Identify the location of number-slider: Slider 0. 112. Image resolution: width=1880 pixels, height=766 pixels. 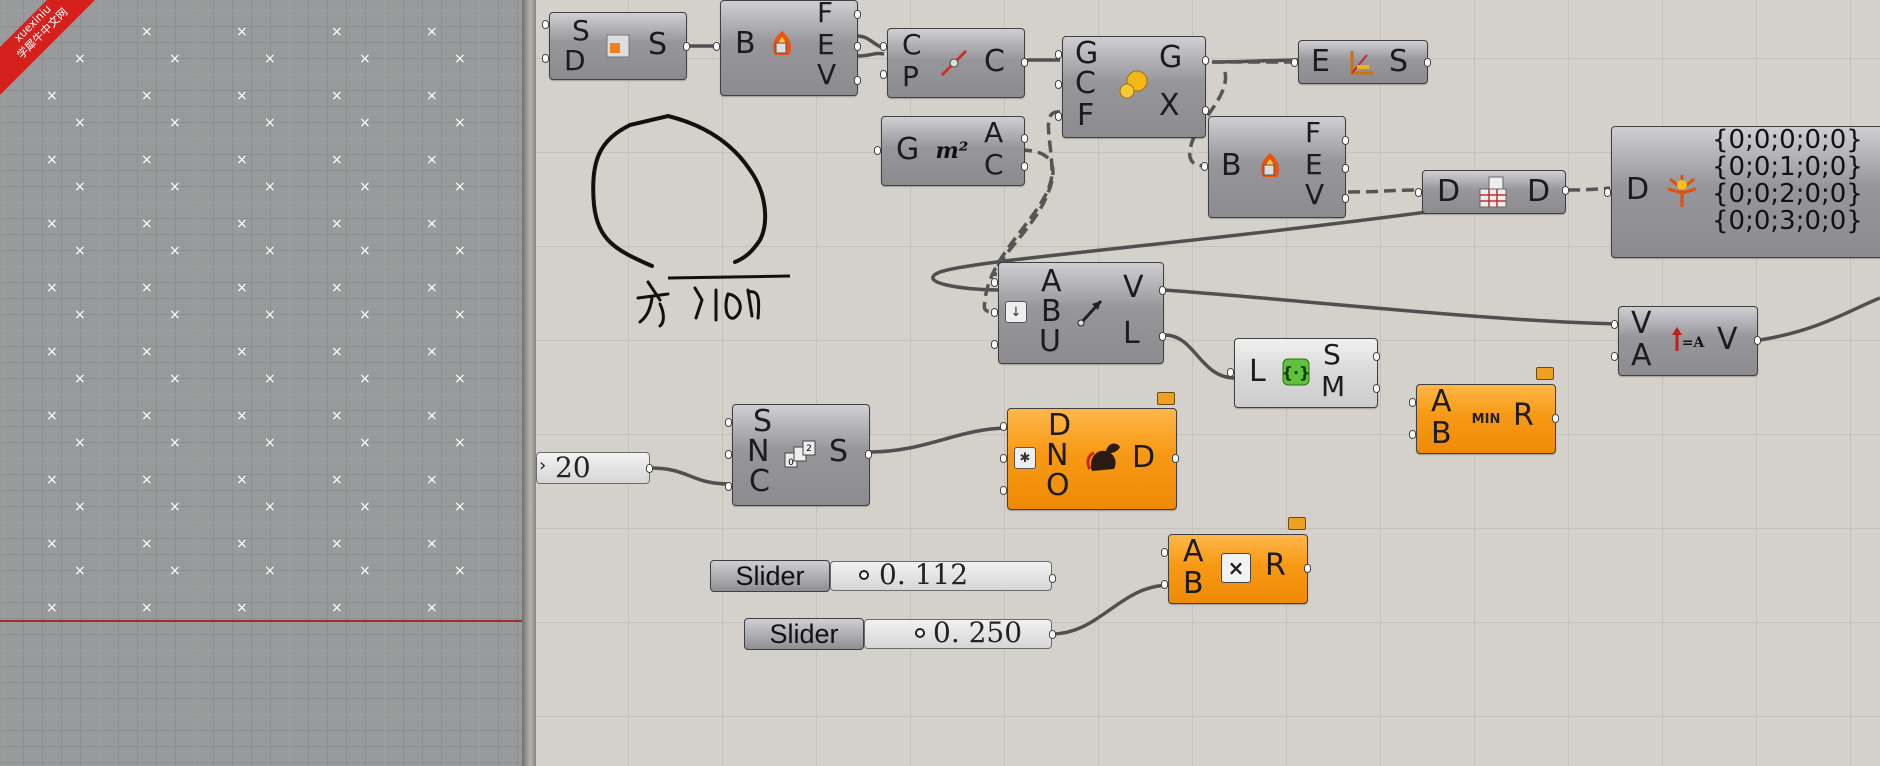
(881, 577).